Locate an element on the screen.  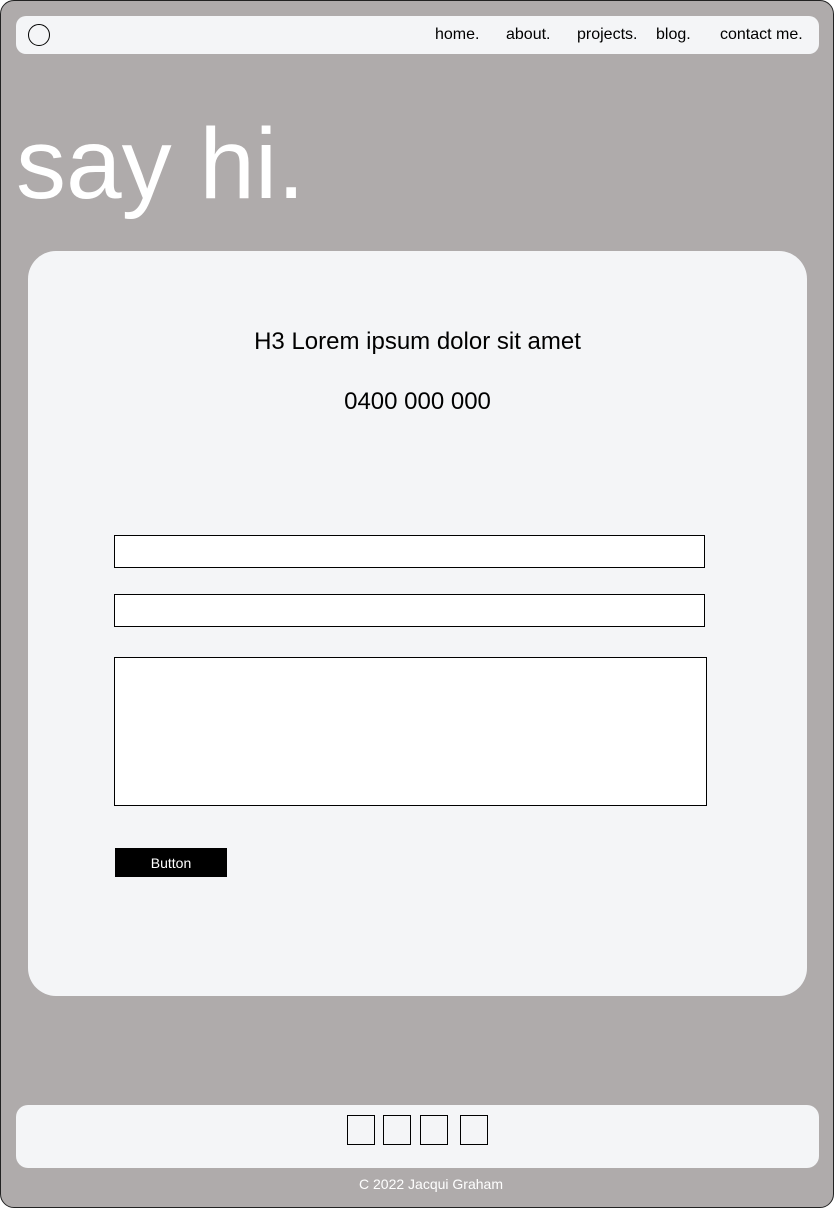
logo-icon is located at coordinates (39, 35).